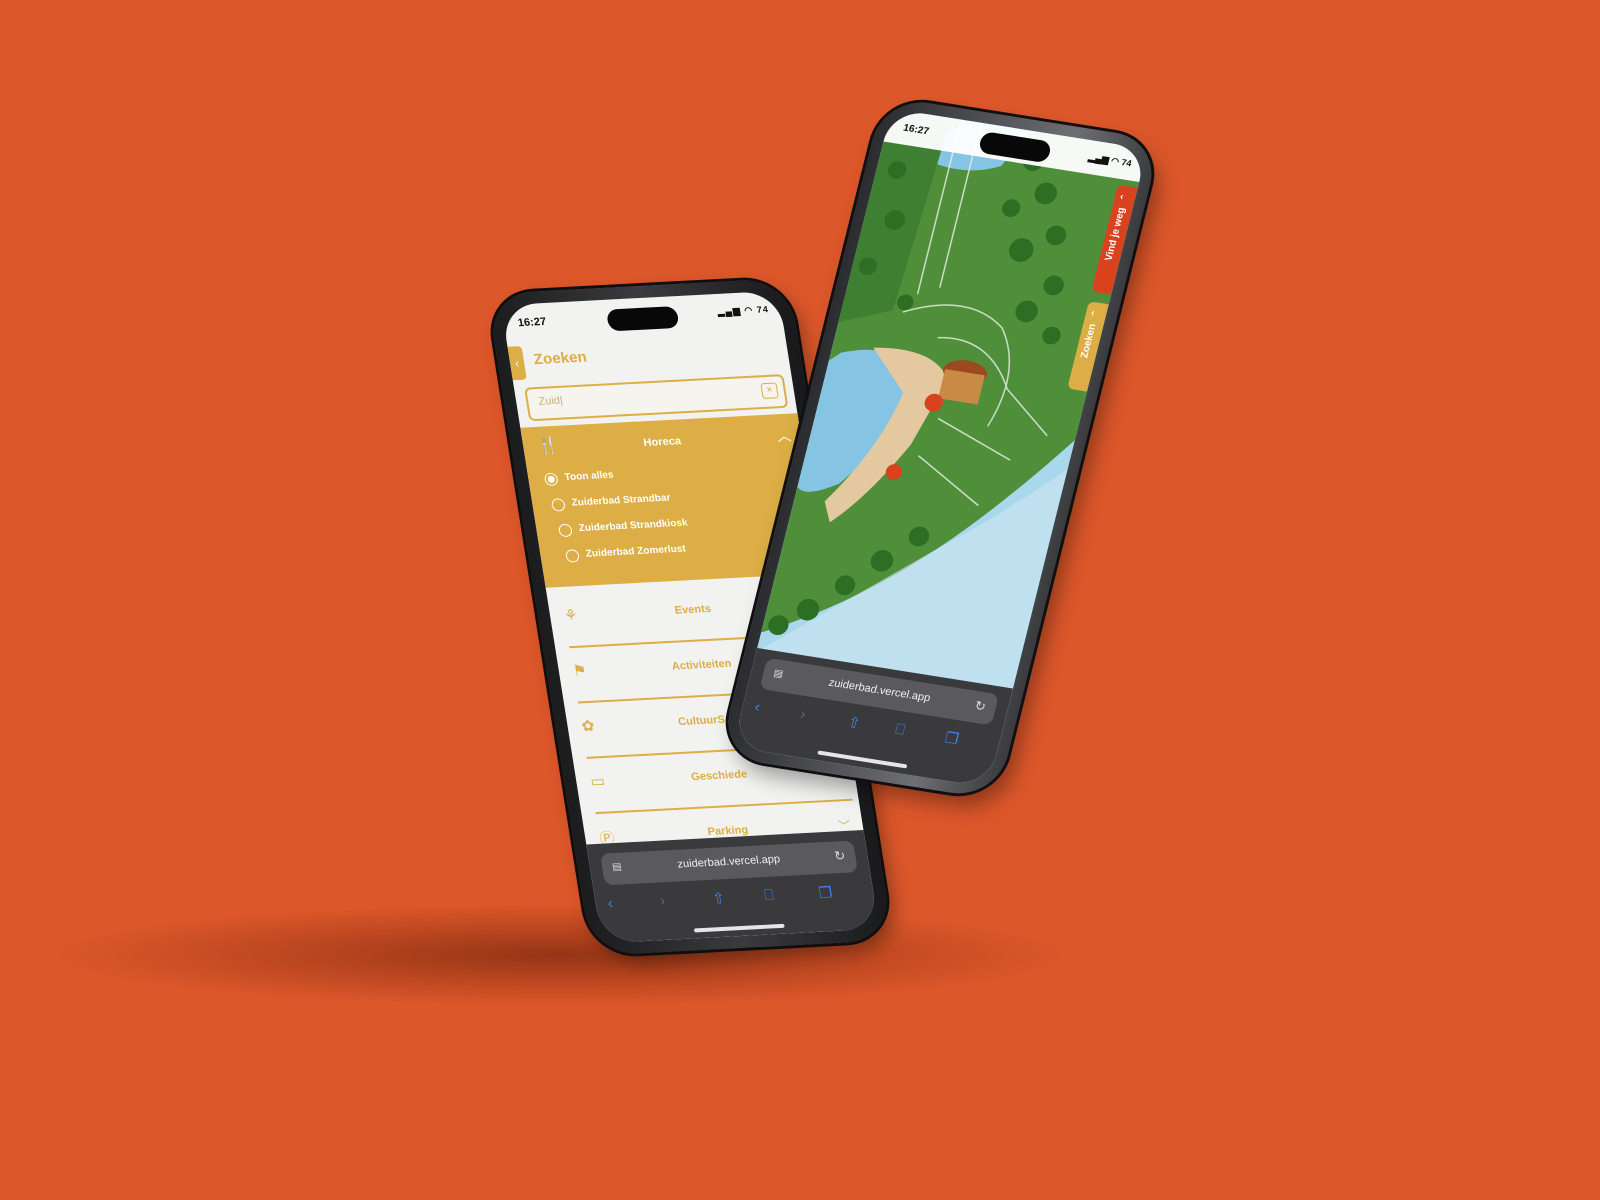 The height and width of the screenshot is (1200, 1600). Describe the element at coordinates (551, 479) in the screenshot. I see `radio-selected-icon` at that location.